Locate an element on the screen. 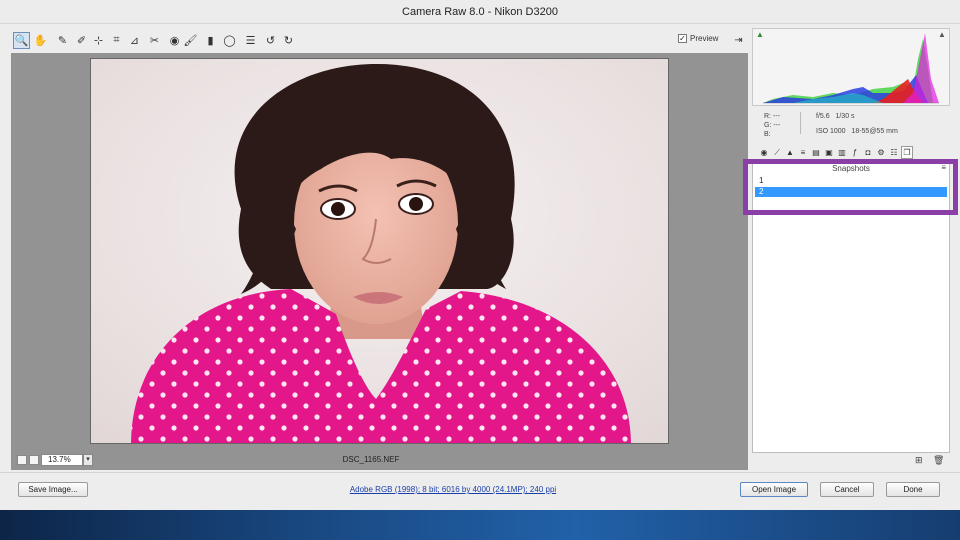 The height and width of the screenshot is (540, 960). fx-icon: ƒ is located at coordinates (855, 152).